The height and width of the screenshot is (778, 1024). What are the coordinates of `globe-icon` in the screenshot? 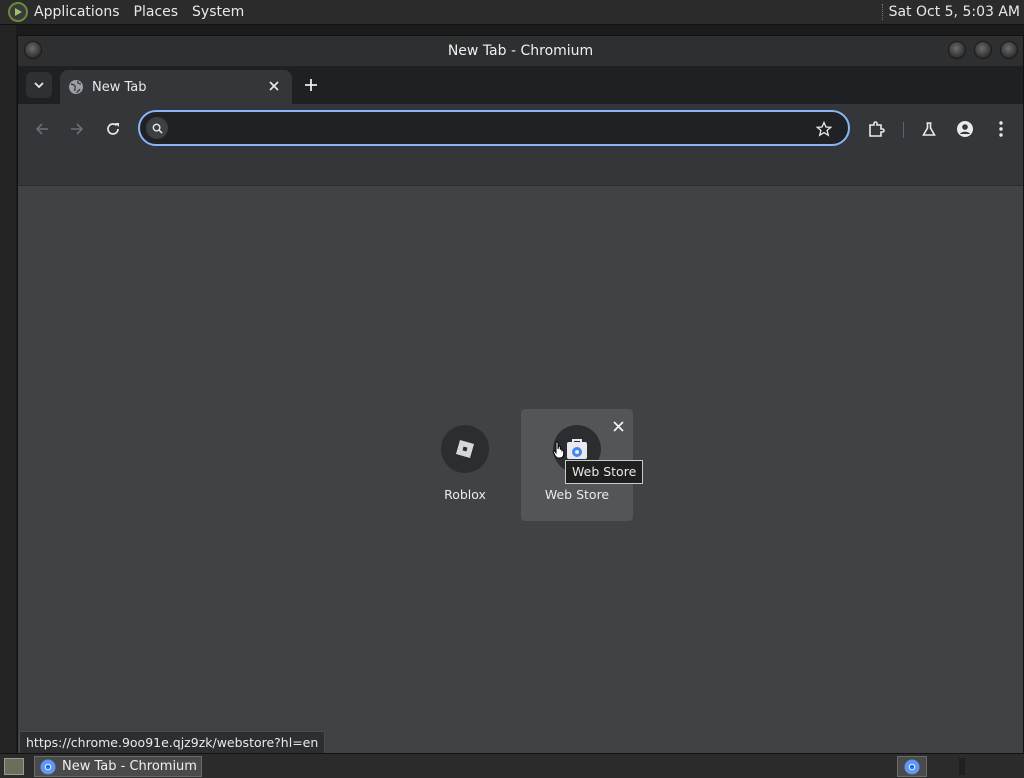 It's located at (76, 87).